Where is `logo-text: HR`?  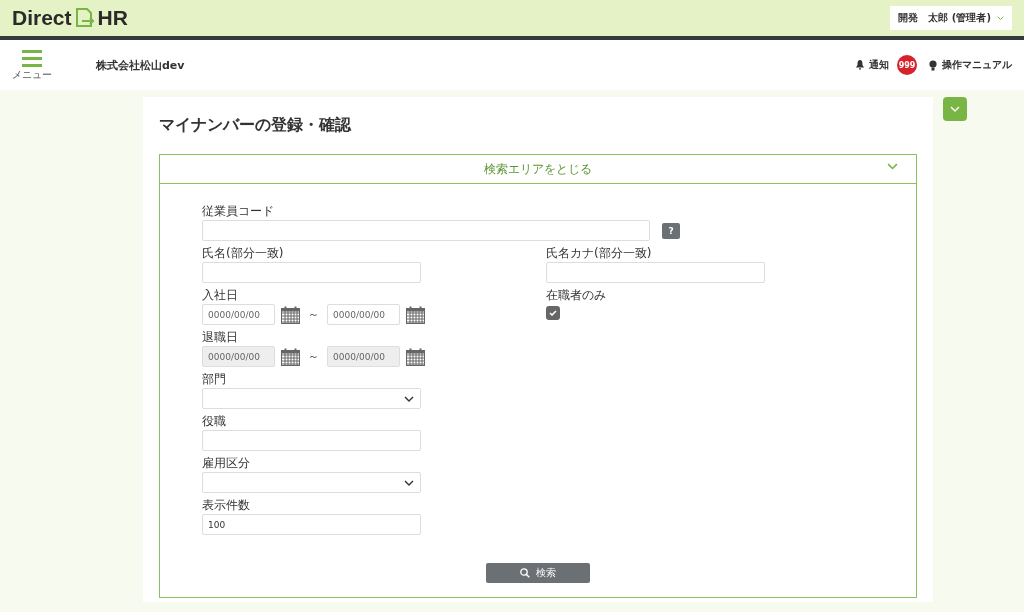
logo-text: HR is located at coordinates (112, 18).